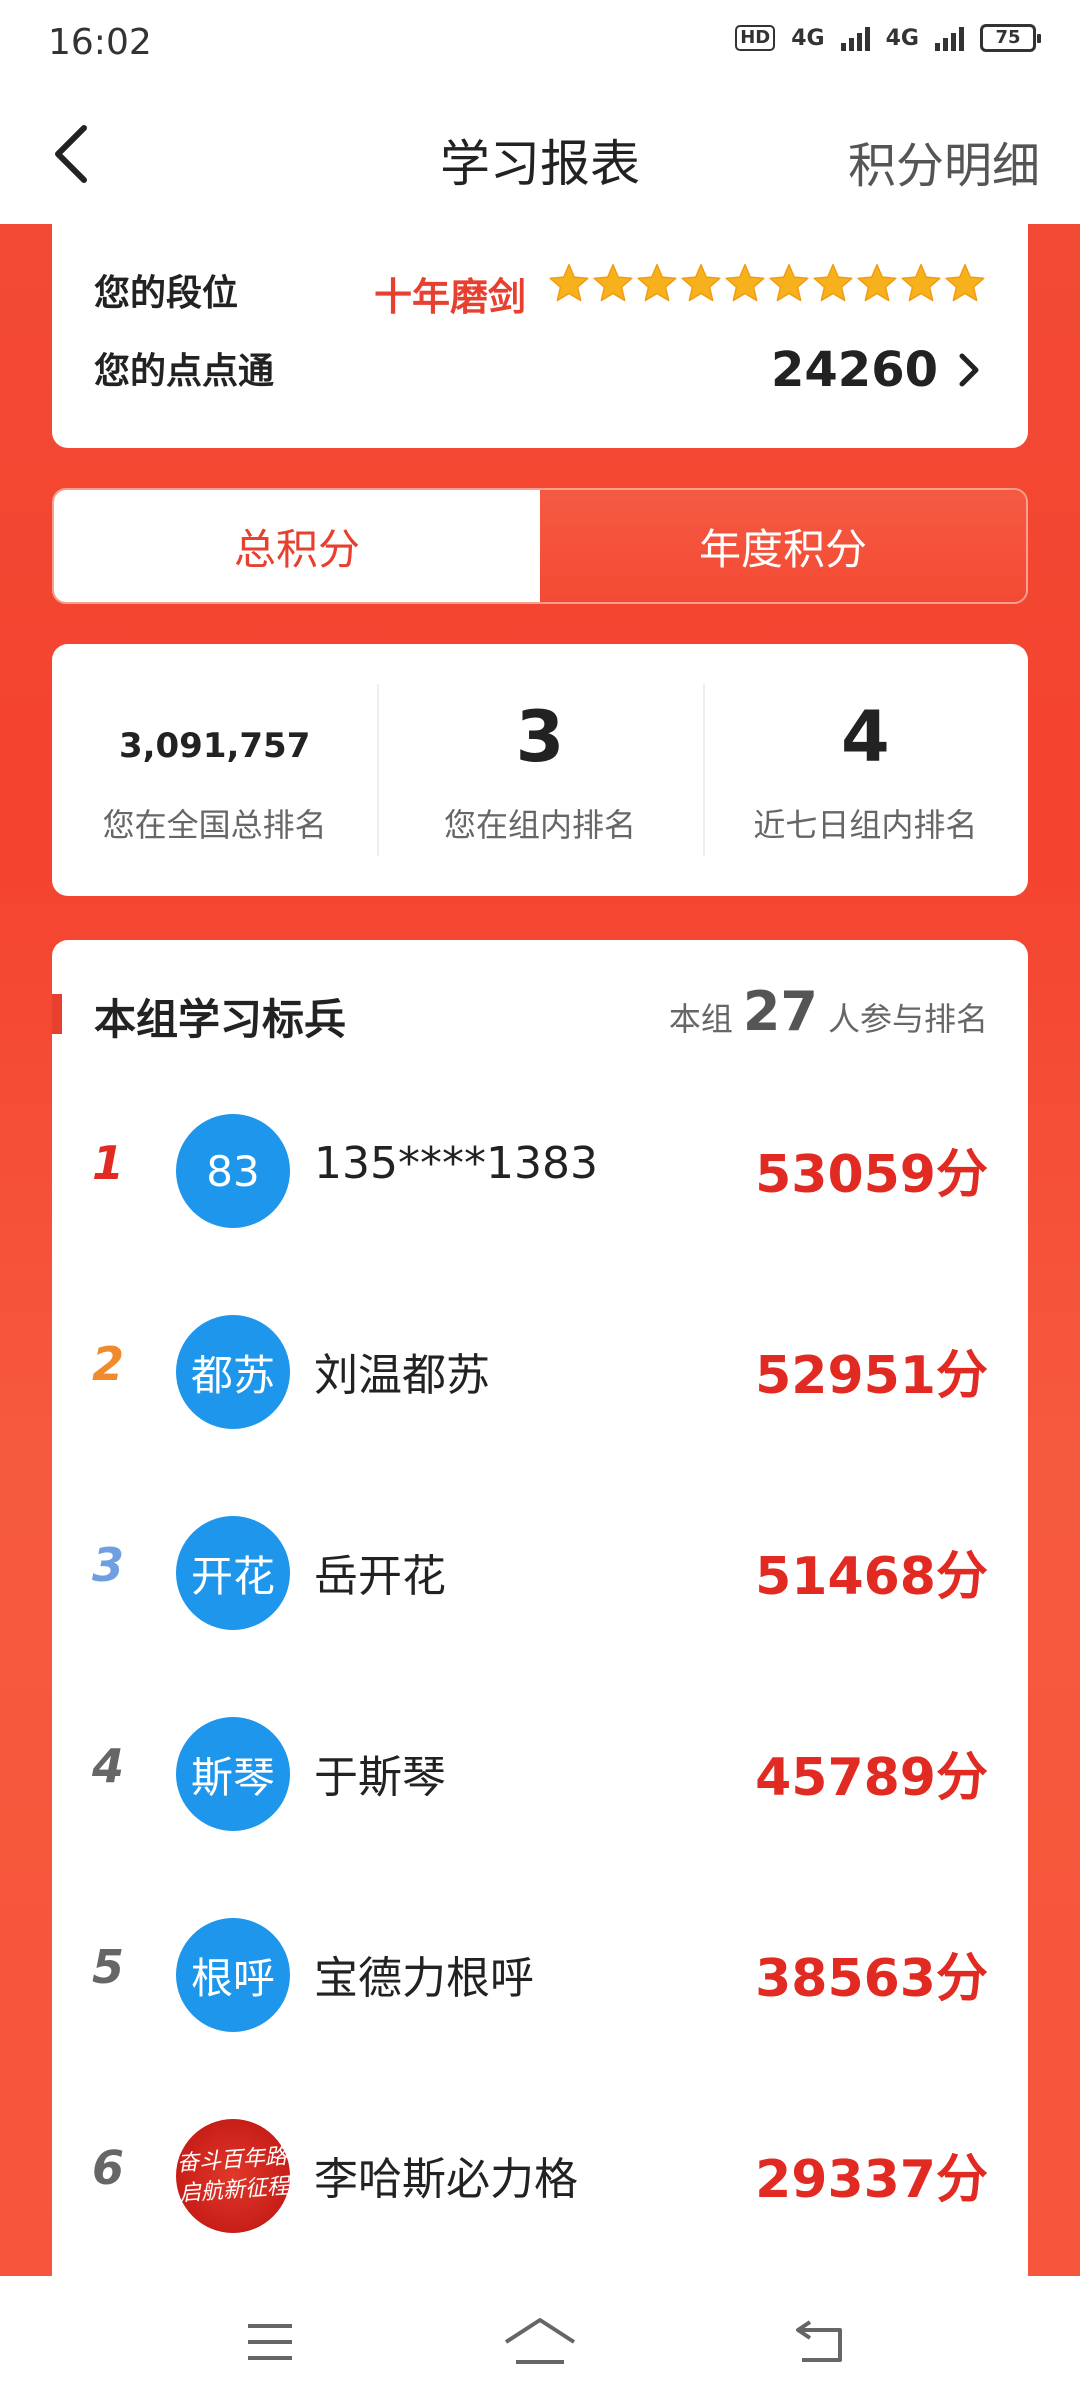 The height and width of the screenshot is (2408, 1080). I want to click on participant-prefix: 本组, so click(700, 1019).